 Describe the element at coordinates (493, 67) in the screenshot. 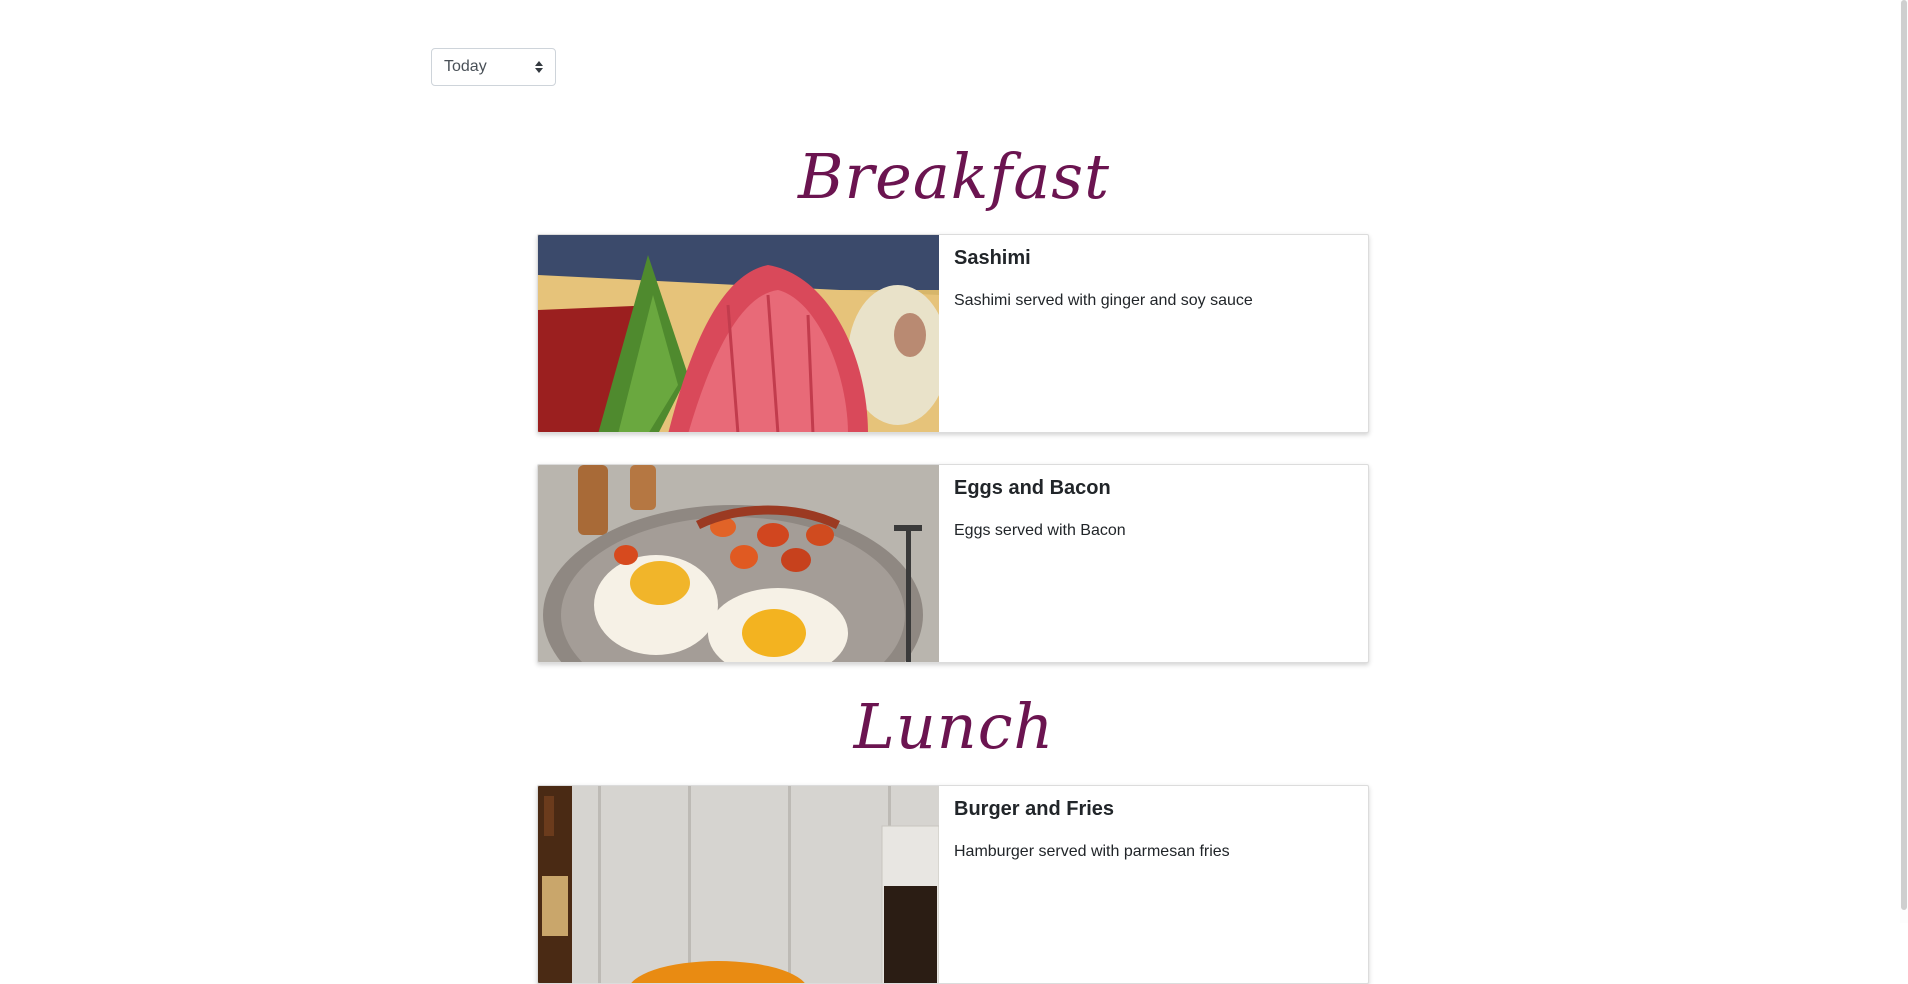

I see `date-select: Today` at that location.